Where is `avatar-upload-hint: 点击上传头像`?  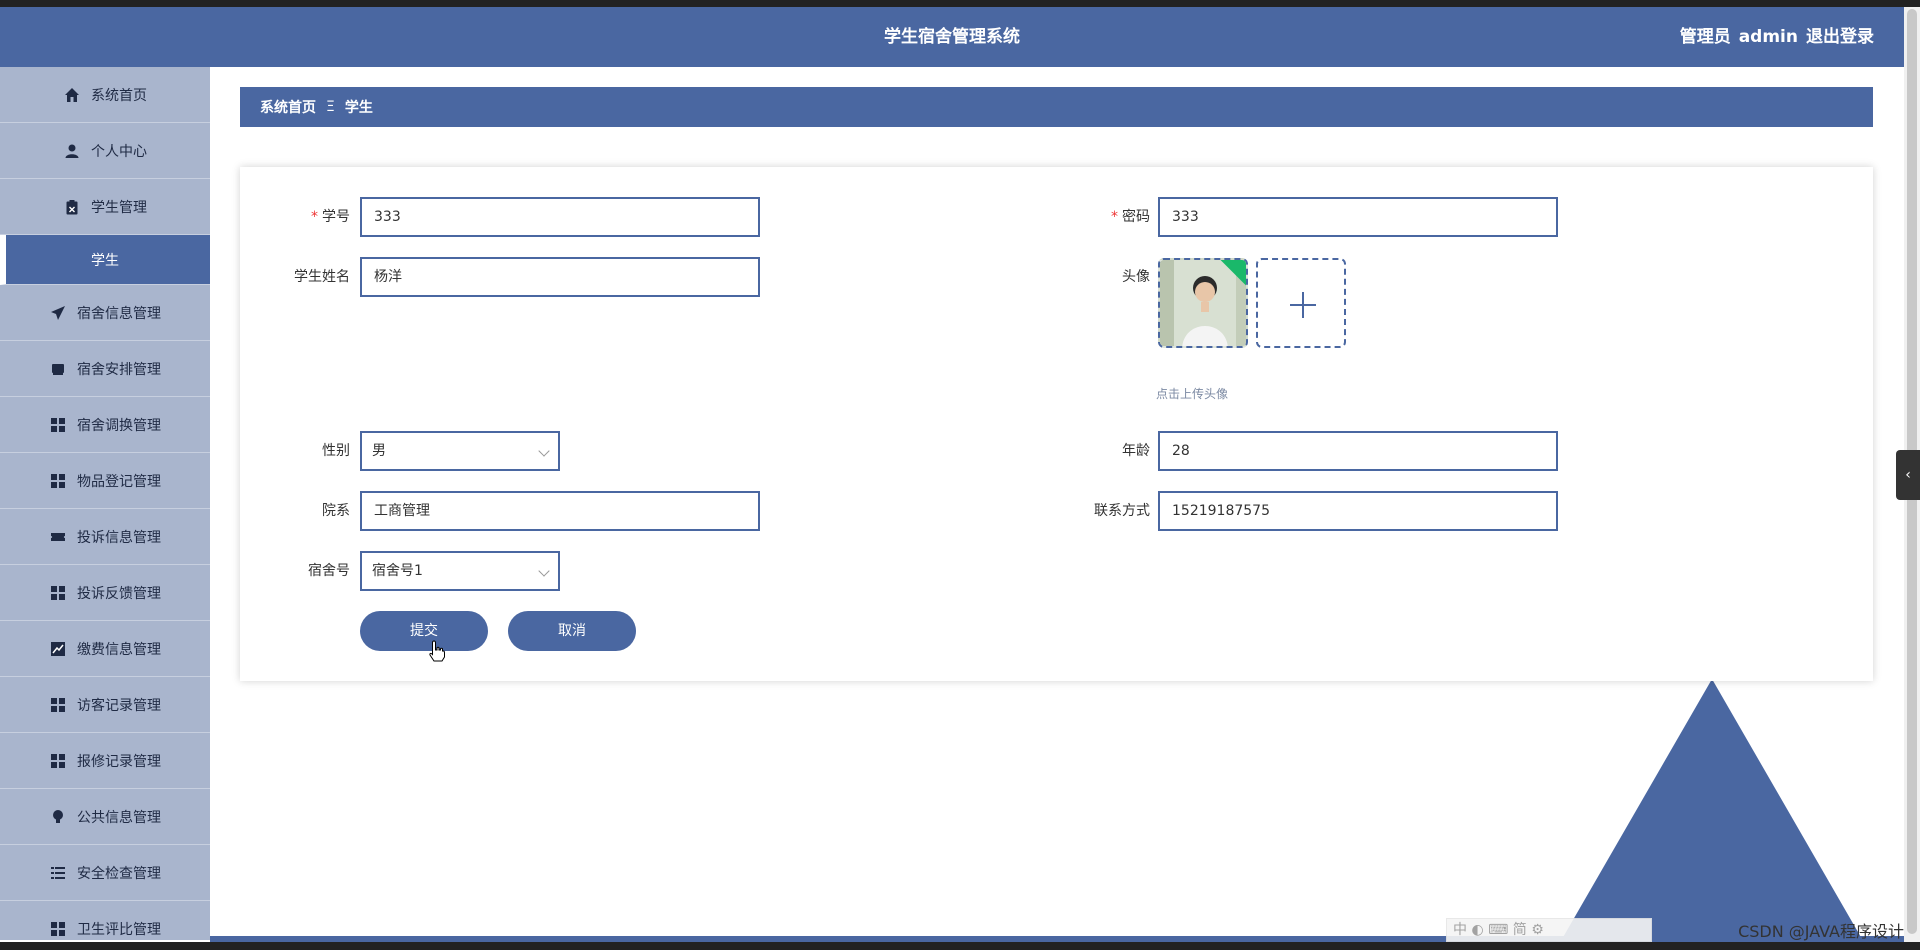
avatar-upload-hint: 点击上传头像 is located at coordinates (1192, 394).